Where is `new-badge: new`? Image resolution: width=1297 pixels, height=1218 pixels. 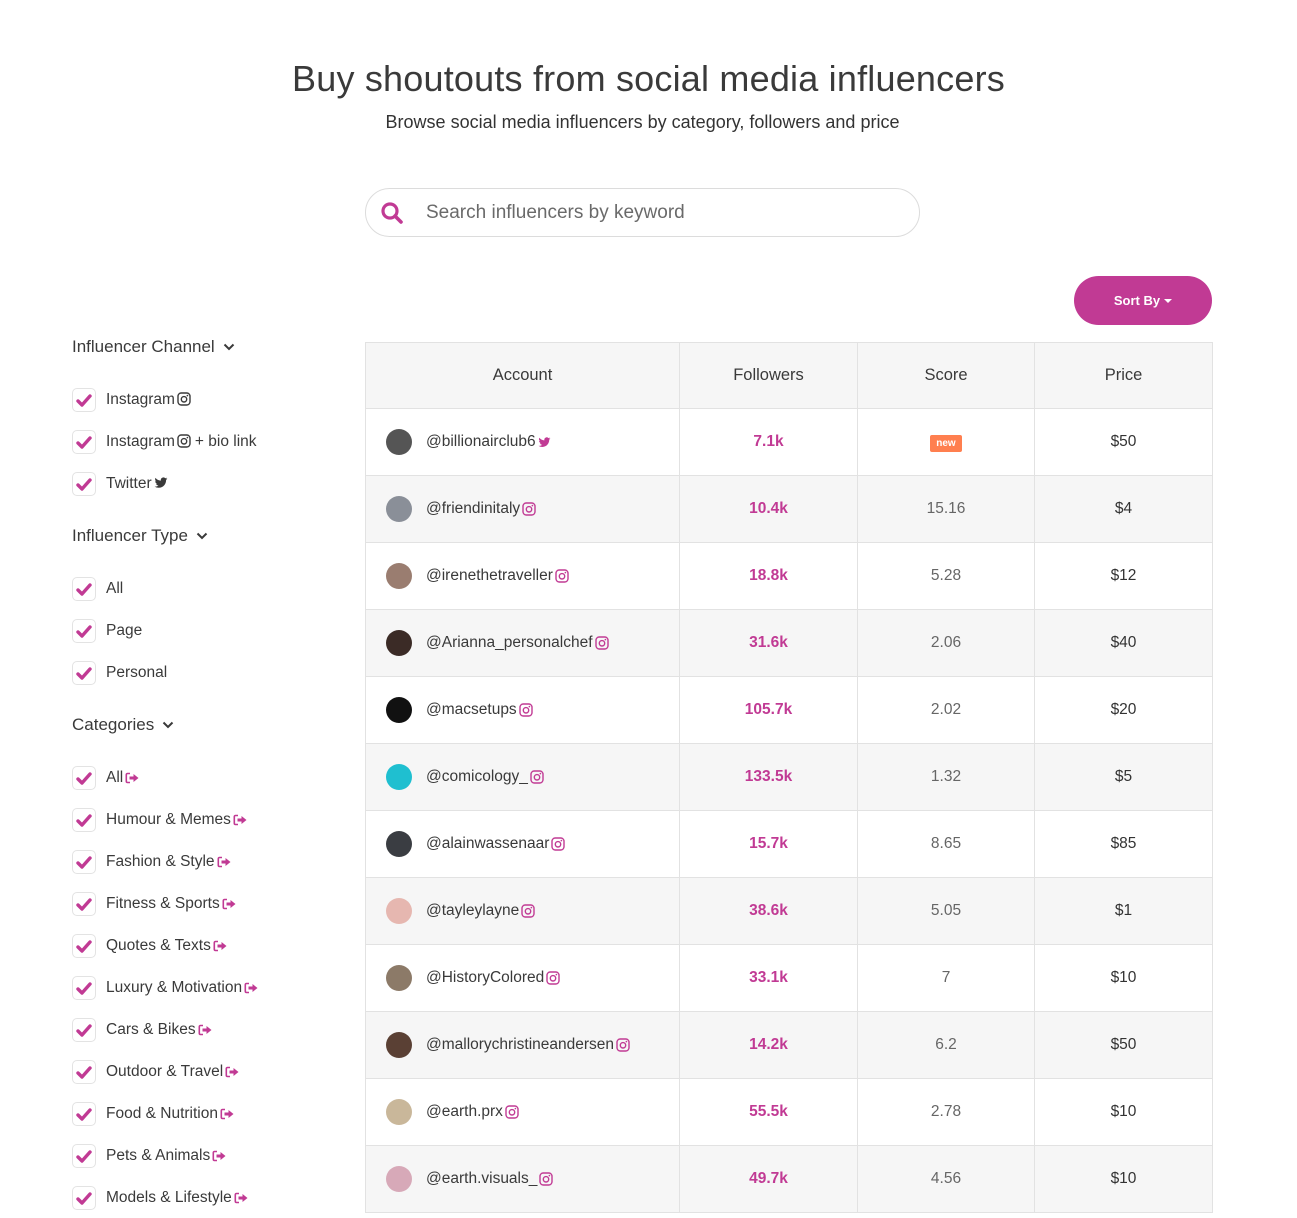
new-badge: new is located at coordinates (946, 443).